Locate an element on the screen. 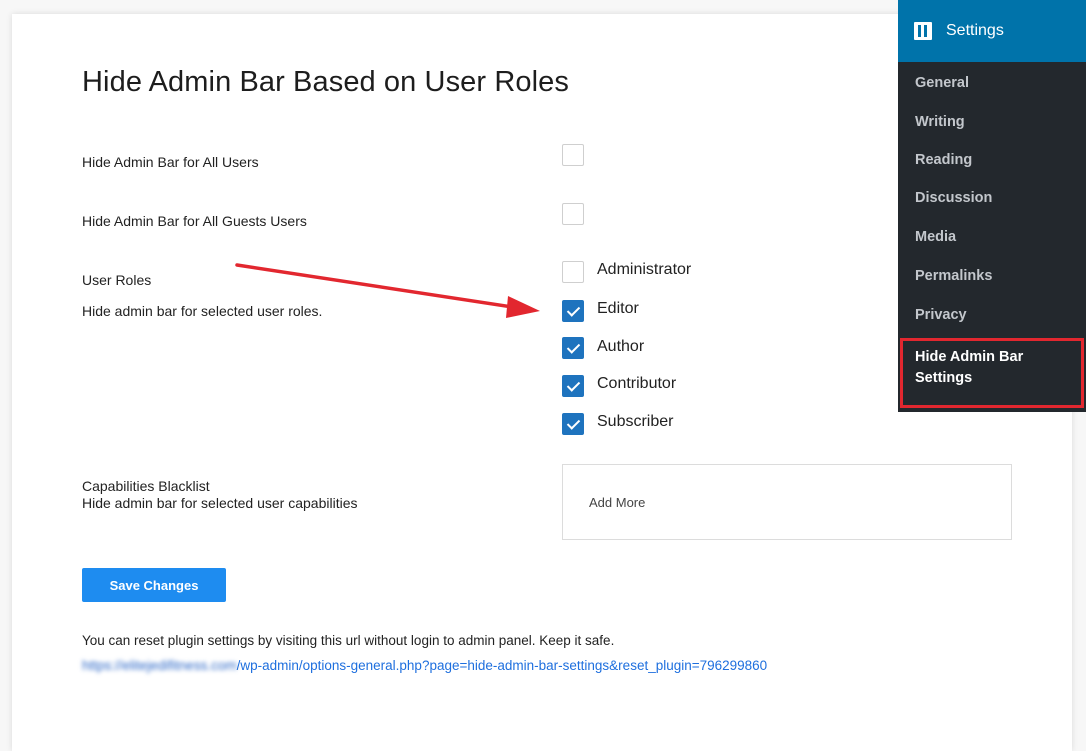 This screenshot has width=1086, height=751. sidebar-item-discussion: Discussion is located at coordinates (953, 198).